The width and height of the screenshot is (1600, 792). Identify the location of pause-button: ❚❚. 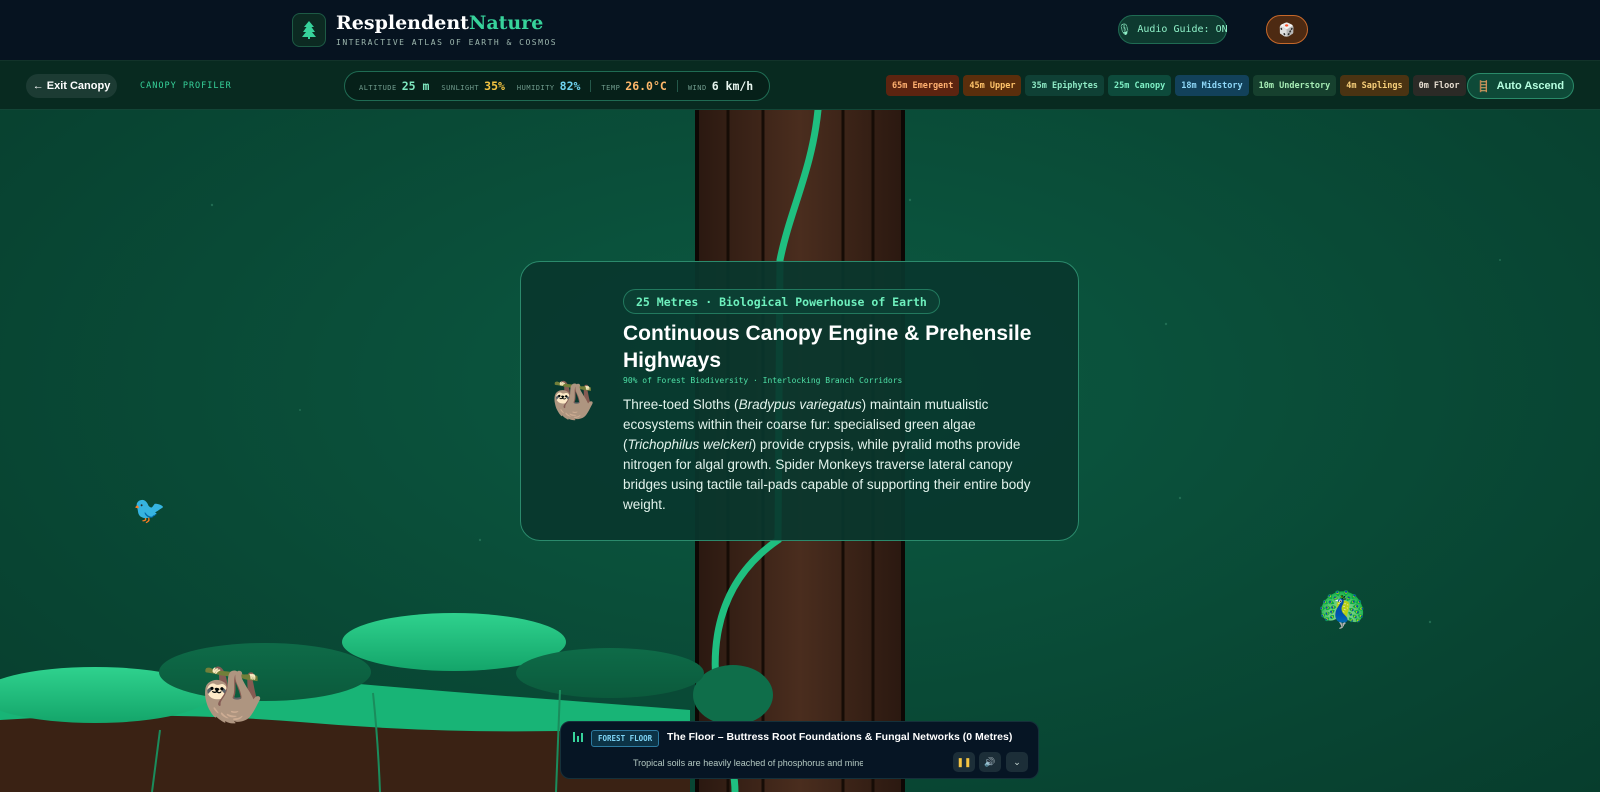
(964, 762).